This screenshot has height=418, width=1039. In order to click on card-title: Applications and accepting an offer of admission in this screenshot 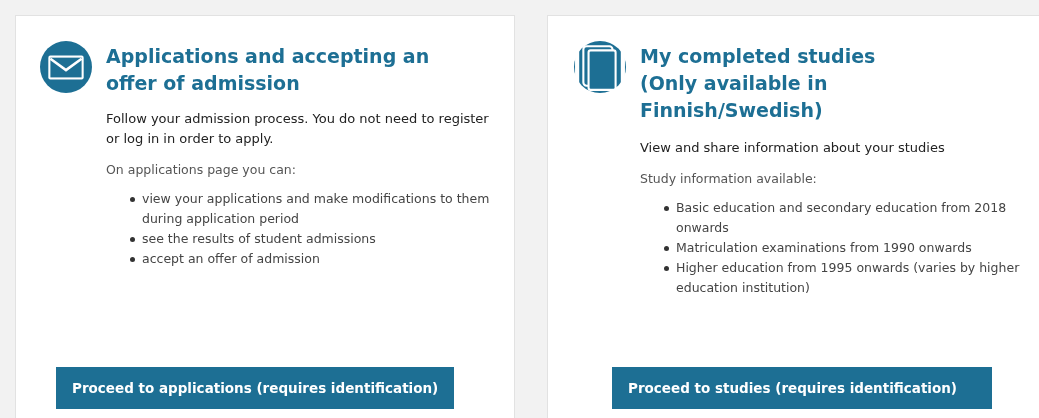, I will do `click(268, 70)`.